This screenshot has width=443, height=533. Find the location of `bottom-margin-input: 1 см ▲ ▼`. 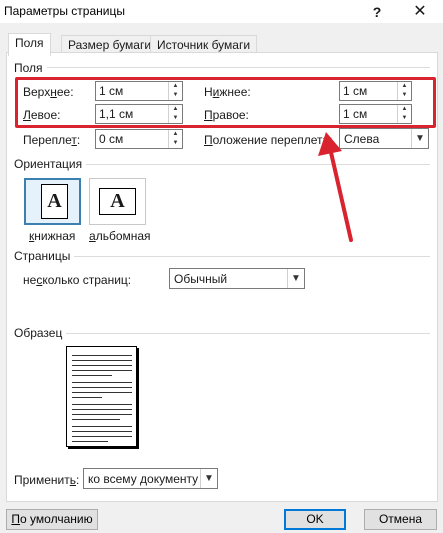

bottom-margin-input: 1 см ▲ ▼ is located at coordinates (375, 91).